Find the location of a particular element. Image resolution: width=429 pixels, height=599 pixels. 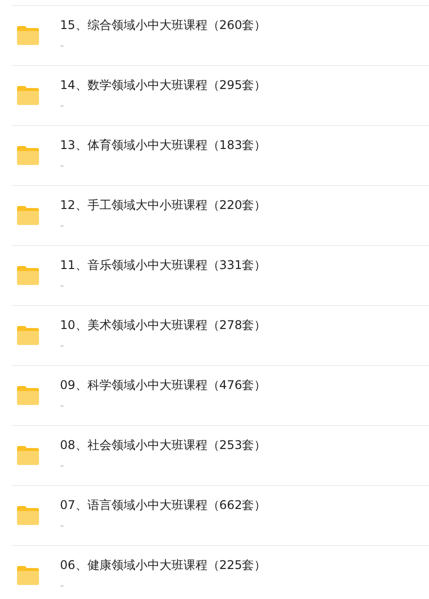

folder-title: 13、体育领域小中大班课程（183套） is located at coordinates (163, 145).